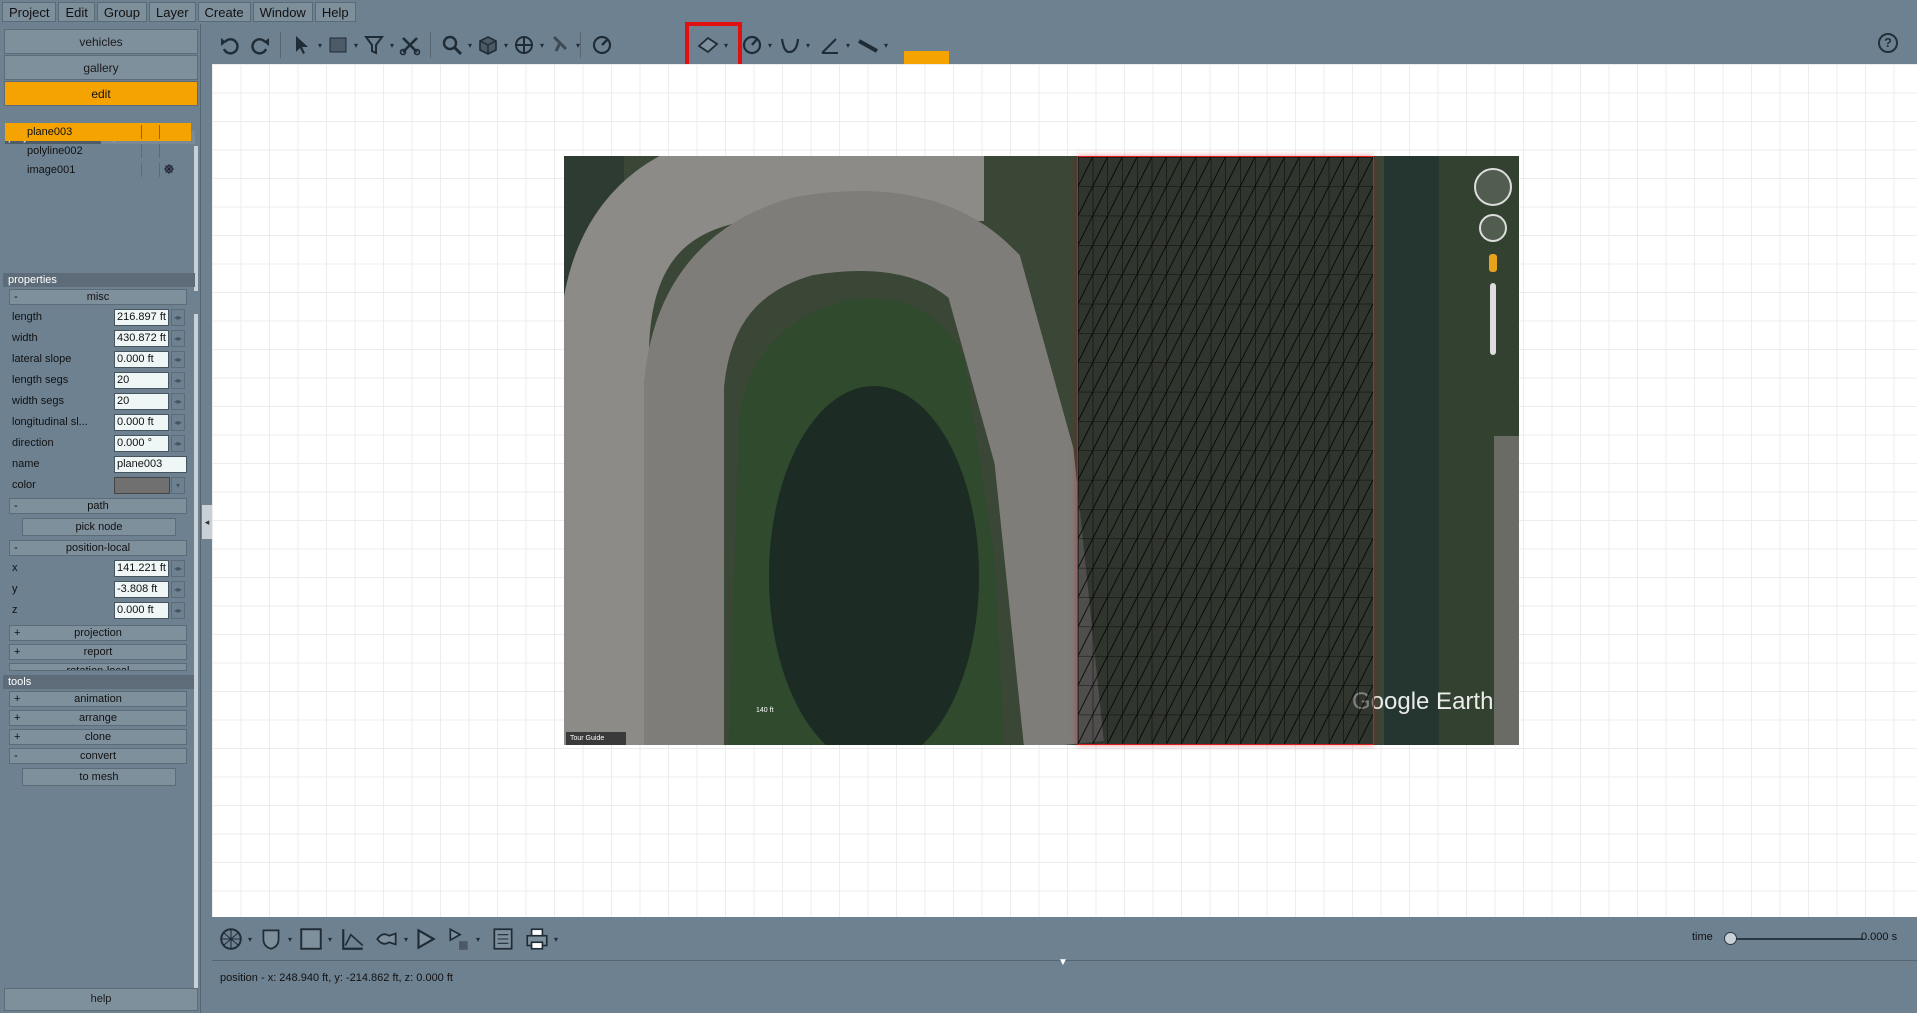 The image size is (1917, 1013). I want to click on to-mesh-button: to mesh, so click(99, 777).